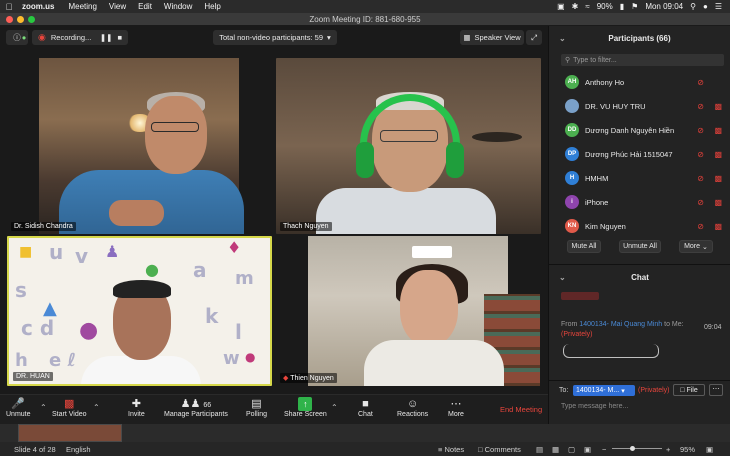  Describe the element at coordinates (539, 449) in the screenshot. I see `normal-view-icon: ▤` at that location.